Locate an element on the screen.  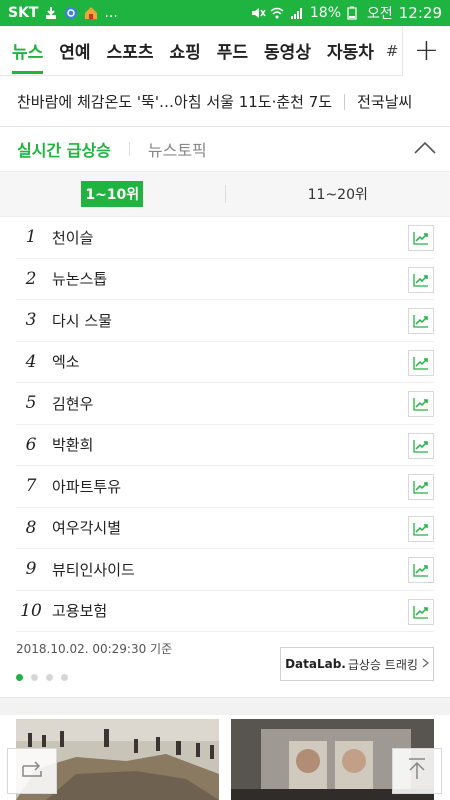
rank-keyword: 여우각시별 is located at coordinates (87, 528).